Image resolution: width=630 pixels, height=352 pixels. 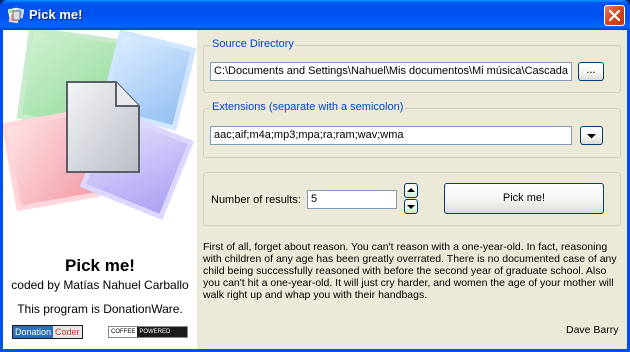 I want to click on donationcoder-badge: Donation Coder, so click(x=47, y=332).